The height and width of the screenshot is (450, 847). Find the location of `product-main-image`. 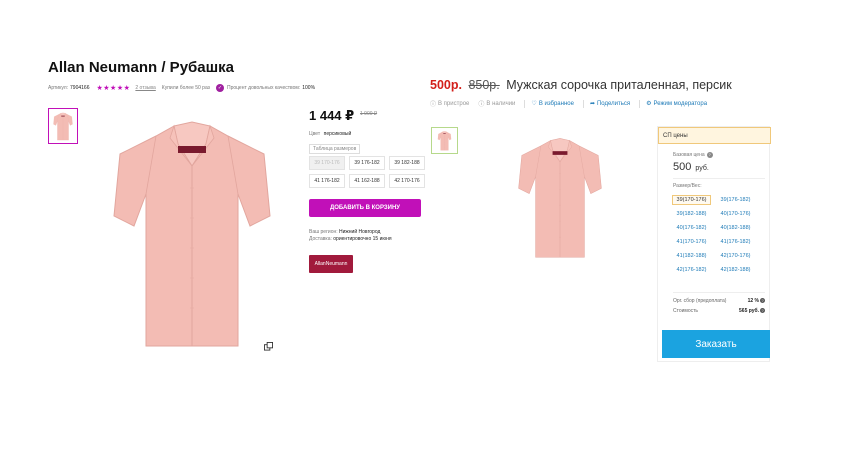

product-main-image is located at coordinates (192, 230).